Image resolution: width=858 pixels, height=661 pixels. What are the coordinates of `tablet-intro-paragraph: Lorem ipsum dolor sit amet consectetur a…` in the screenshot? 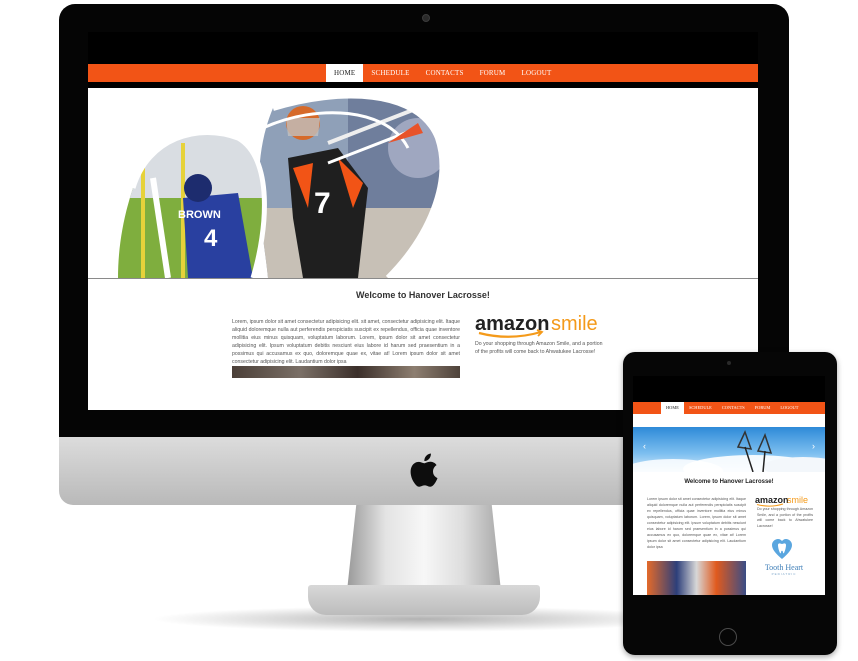 It's located at (696, 523).